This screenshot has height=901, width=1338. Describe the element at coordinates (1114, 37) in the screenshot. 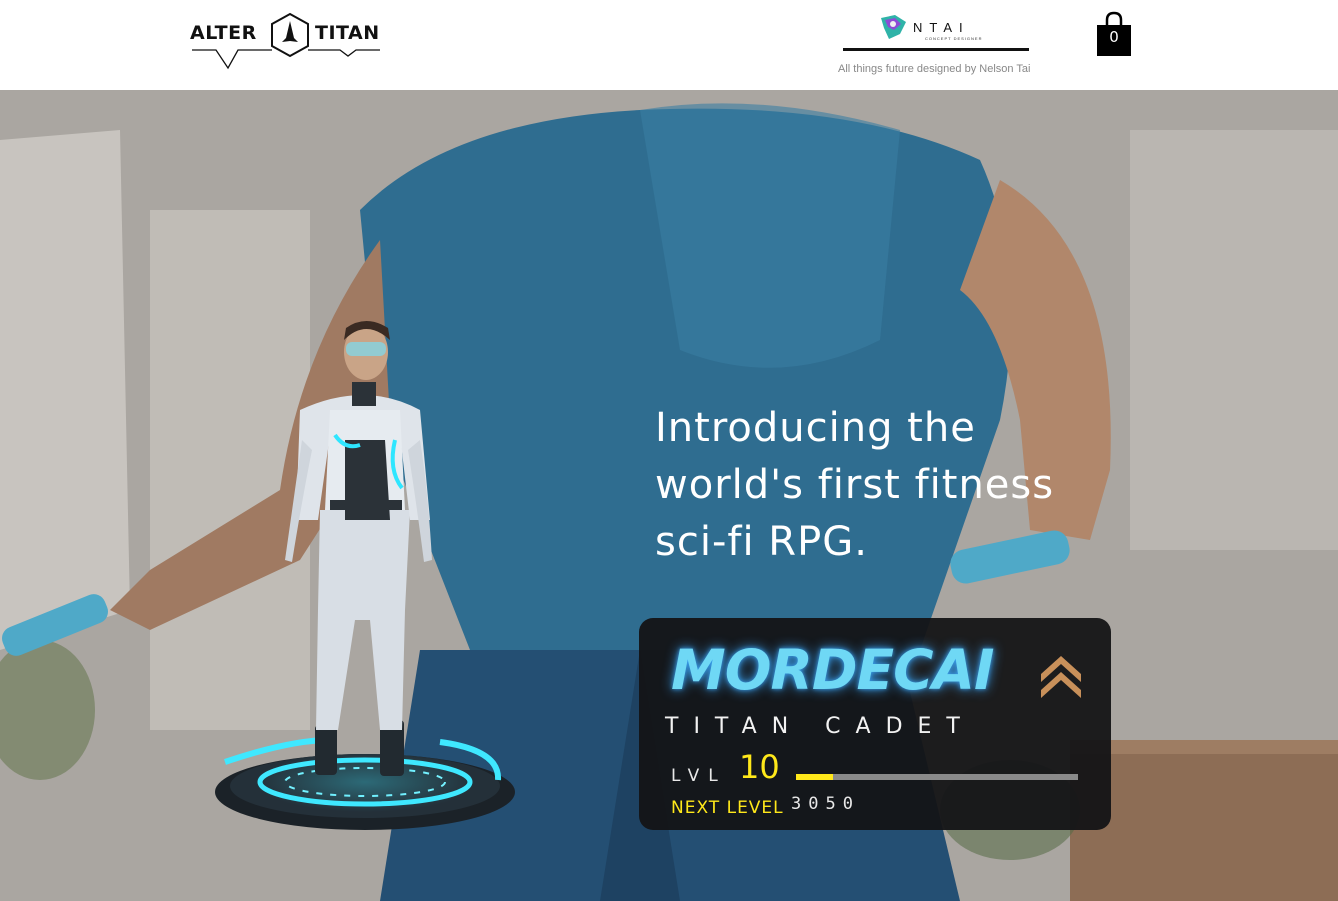

I see `cart-count: 0` at that location.